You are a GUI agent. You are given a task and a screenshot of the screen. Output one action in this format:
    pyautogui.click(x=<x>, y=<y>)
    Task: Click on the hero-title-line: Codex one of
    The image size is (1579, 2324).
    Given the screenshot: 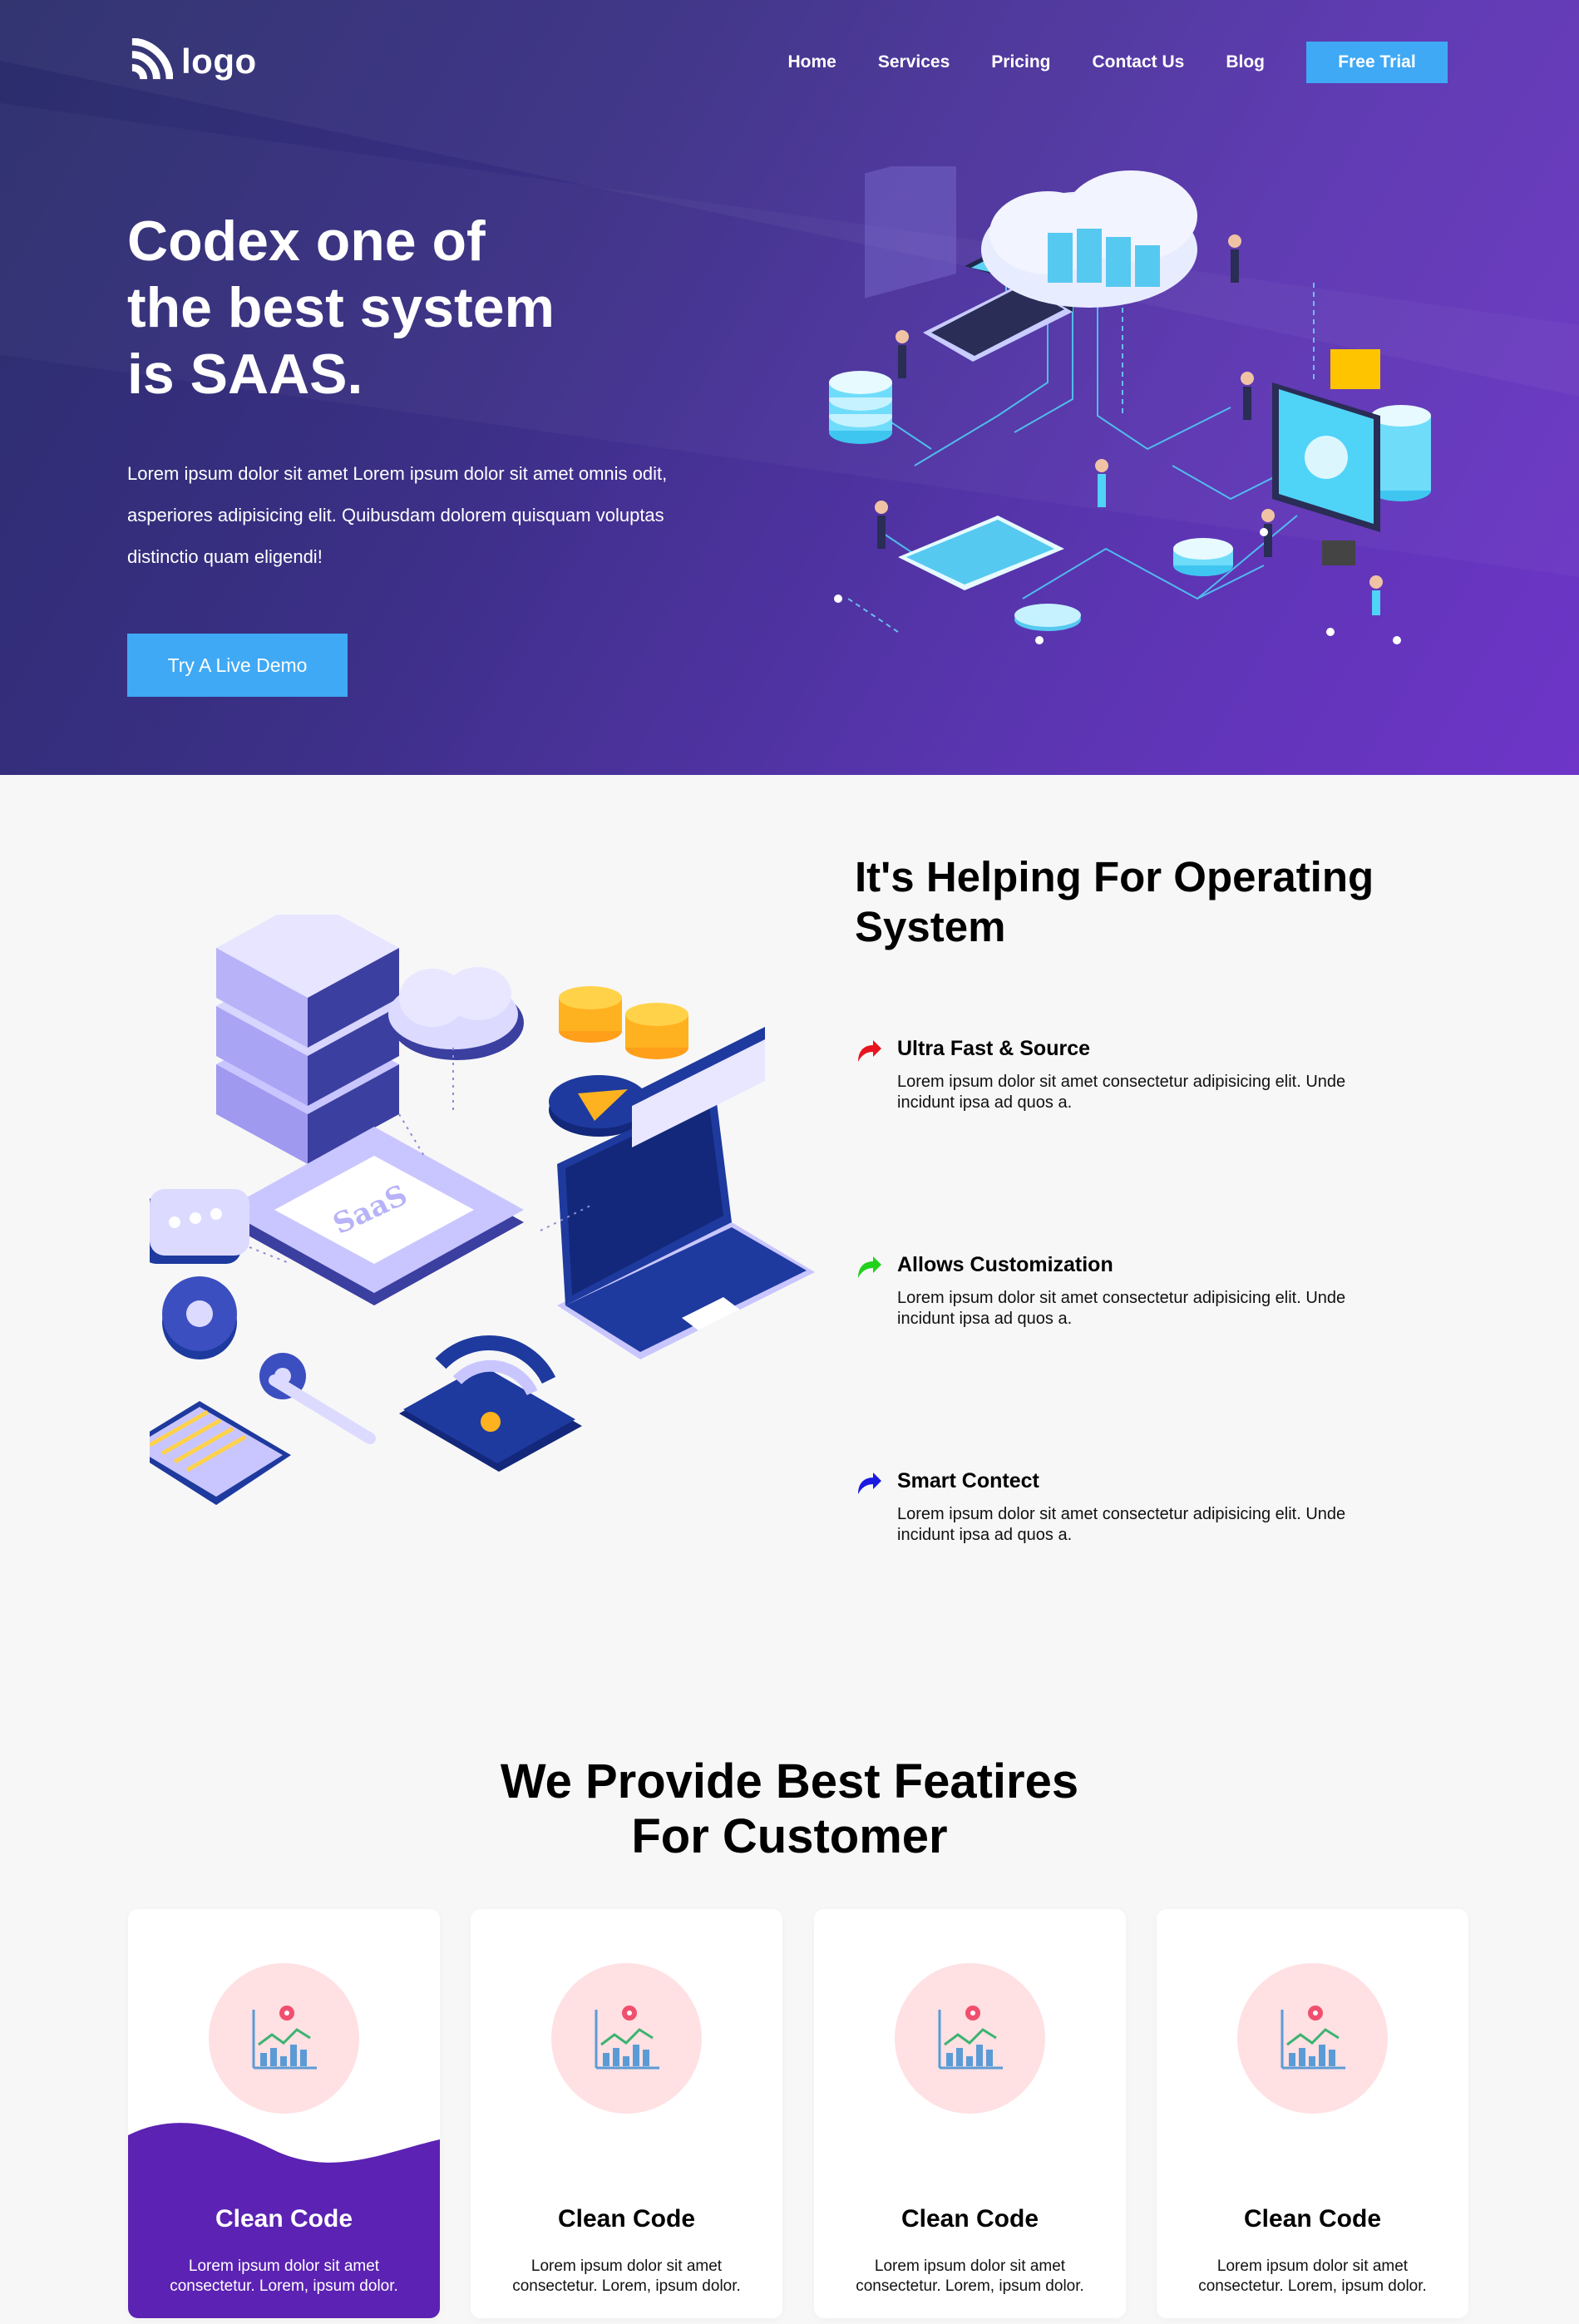 What is the action you would take?
    pyautogui.click(x=307, y=242)
    